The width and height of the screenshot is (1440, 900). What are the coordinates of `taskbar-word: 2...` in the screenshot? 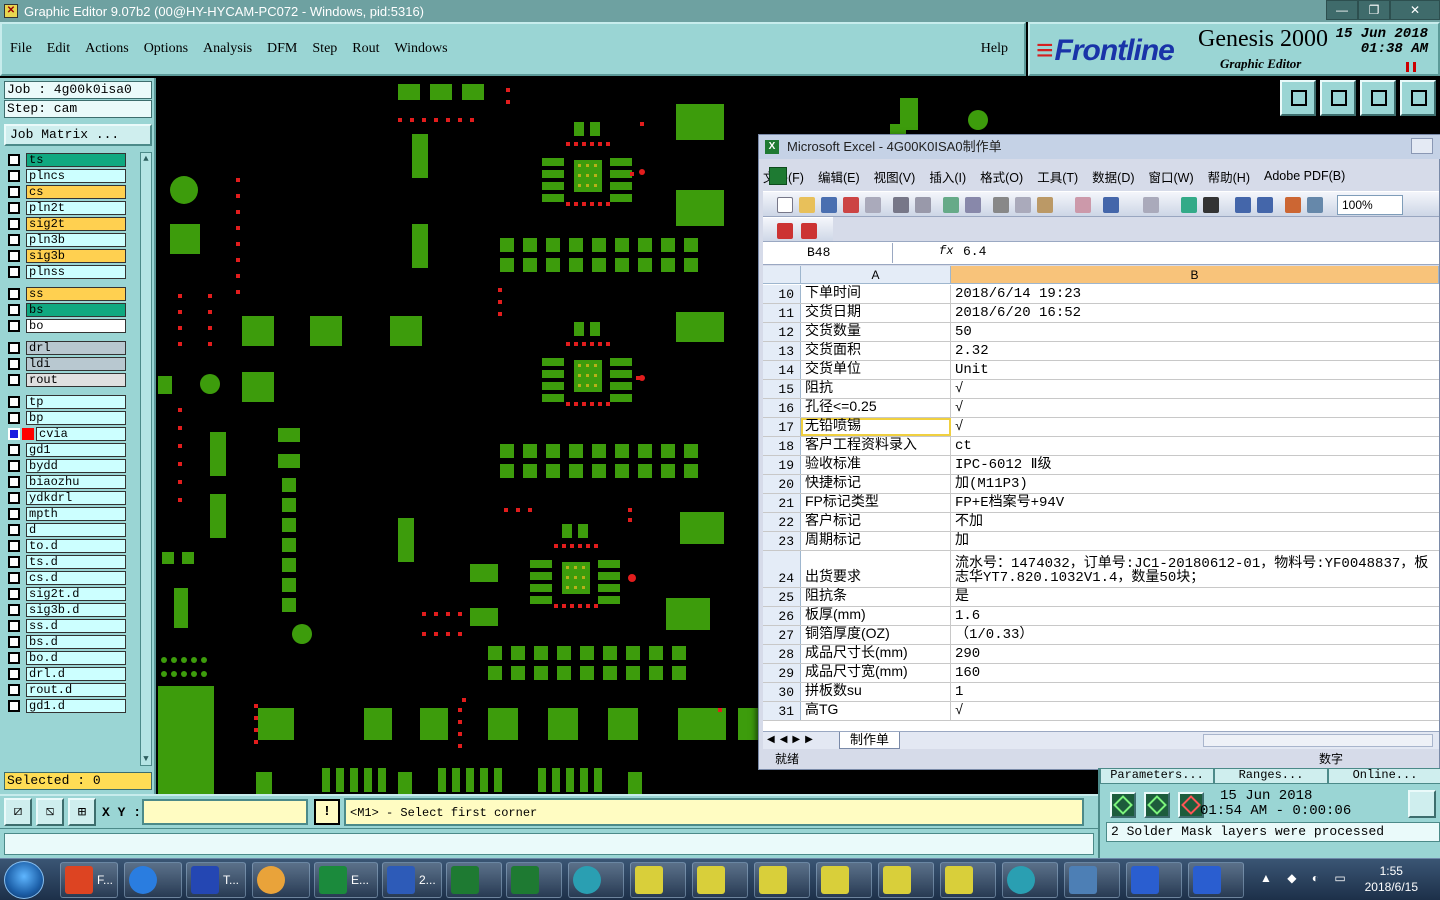 It's located at (412, 880).